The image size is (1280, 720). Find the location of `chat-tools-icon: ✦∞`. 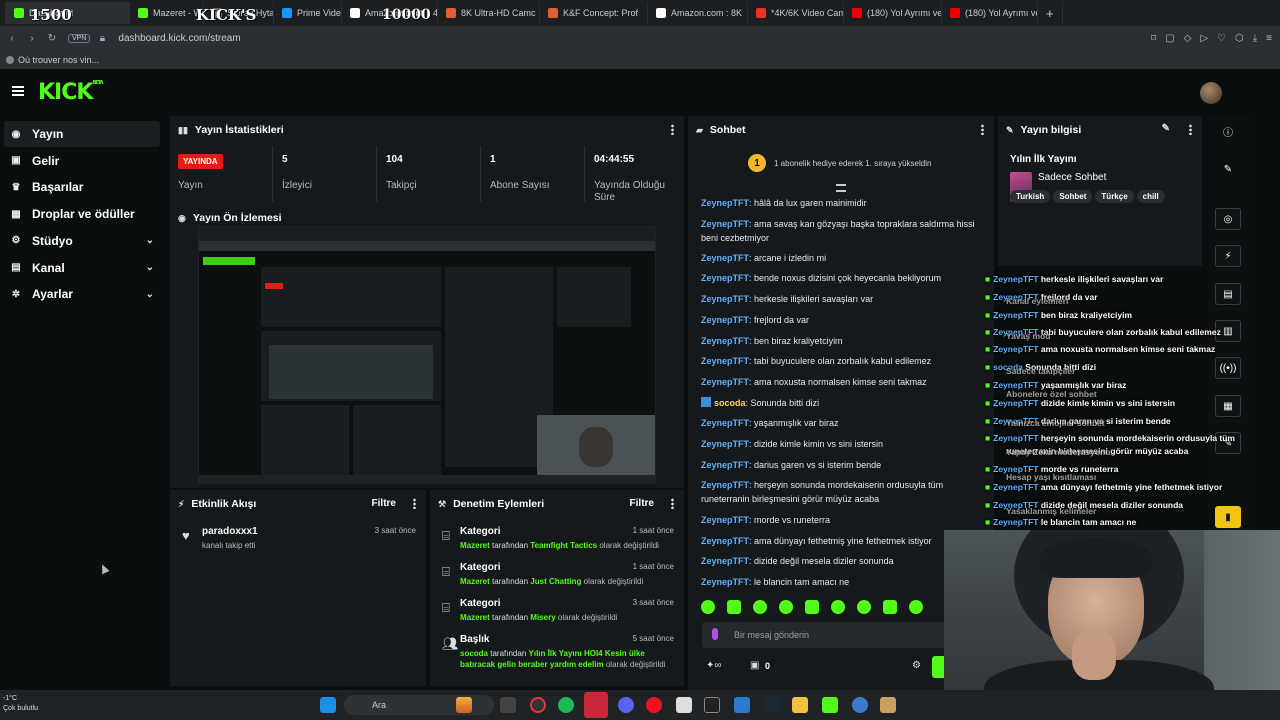

chat-tools-icon: ✦∞ is located at coordinates (714, 665).